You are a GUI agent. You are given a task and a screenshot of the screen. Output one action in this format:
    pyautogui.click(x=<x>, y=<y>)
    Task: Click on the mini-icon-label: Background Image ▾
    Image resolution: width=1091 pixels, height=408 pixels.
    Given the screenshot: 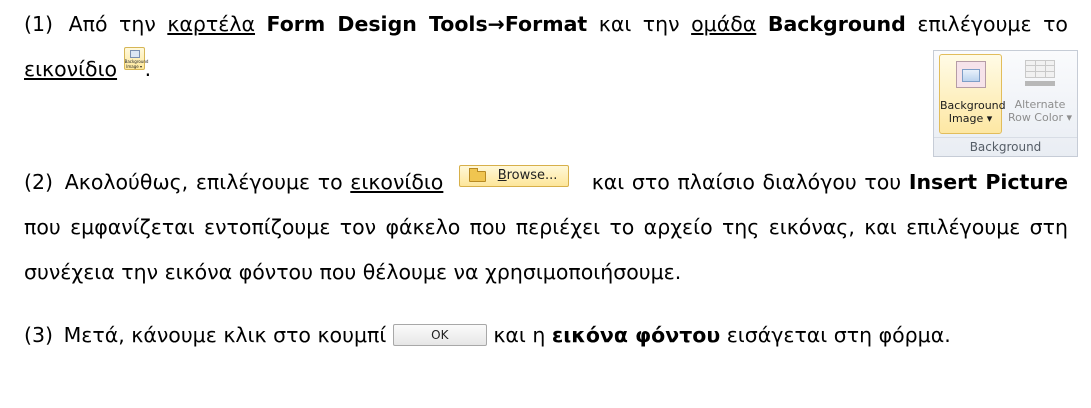 What is the action you would take?
    pyautogui.click(x=136, y=64)
    